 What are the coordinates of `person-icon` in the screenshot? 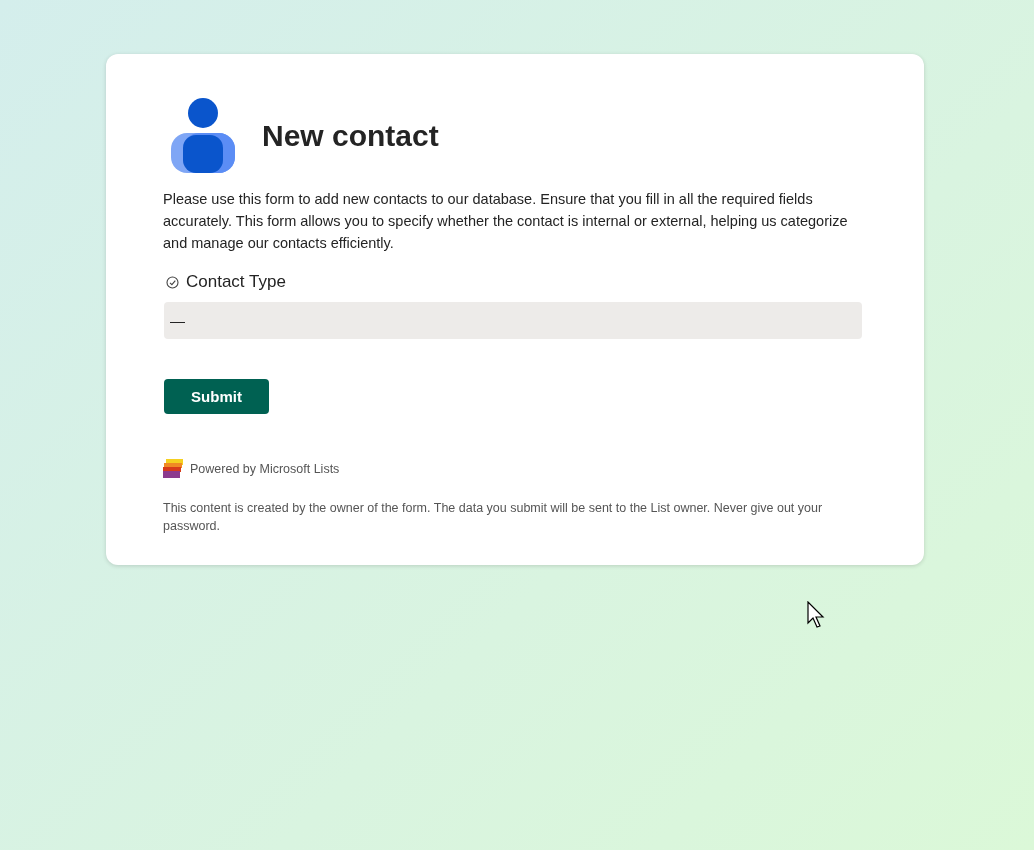 It's located at (203, 136).